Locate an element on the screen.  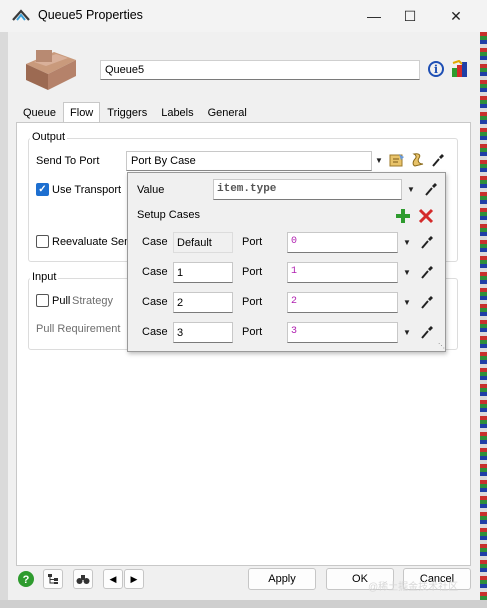
arrow-left-icon: ◀ is located at coordinates (113, 578).